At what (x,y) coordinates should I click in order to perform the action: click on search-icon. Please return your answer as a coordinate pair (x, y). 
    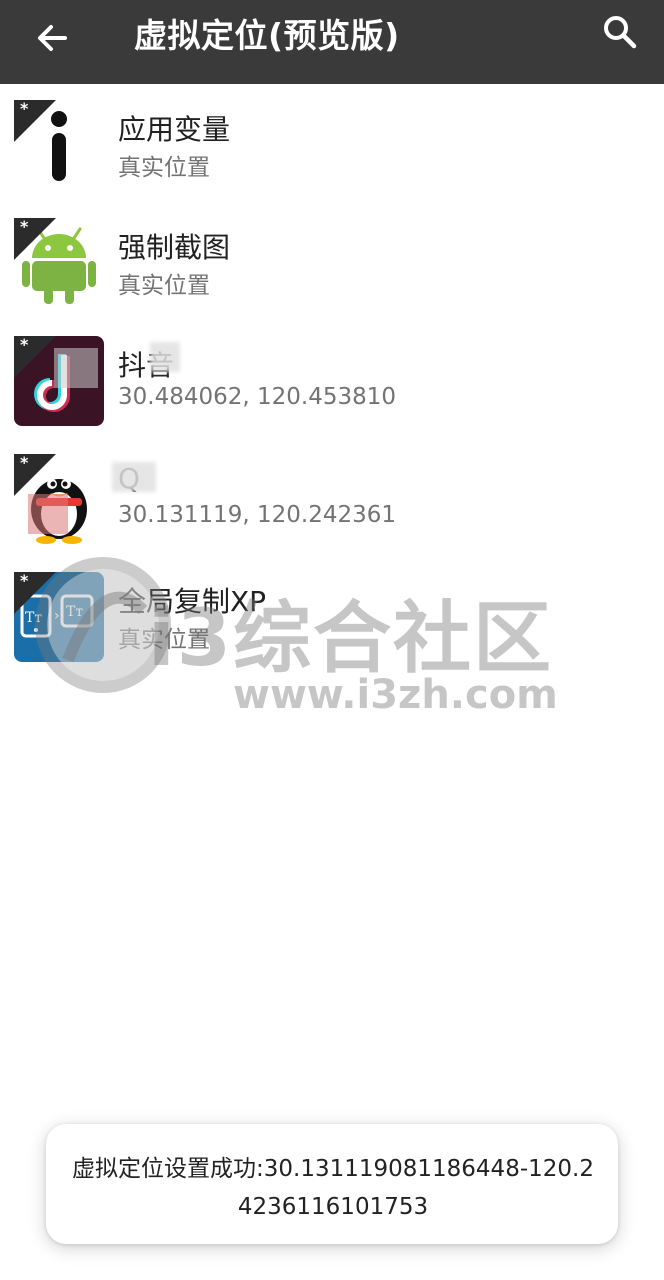
    Looking at the image, I should click on (620, 34).